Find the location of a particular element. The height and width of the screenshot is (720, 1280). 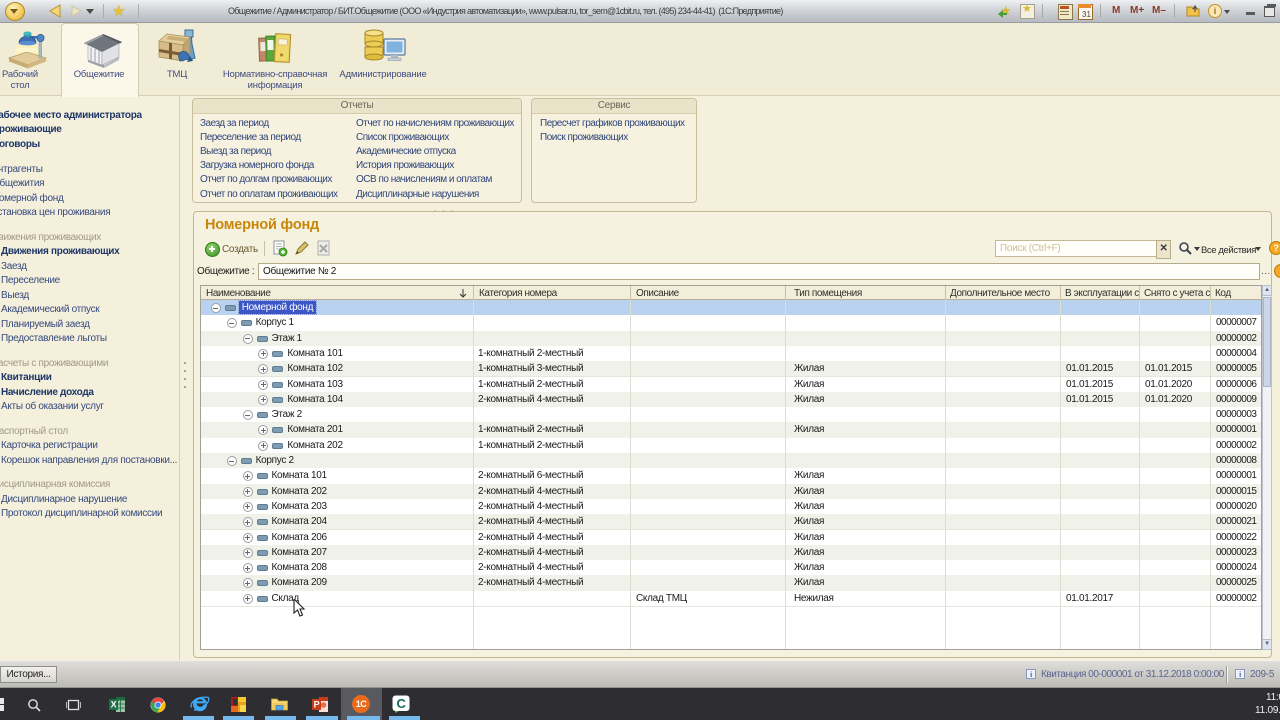

svg-text: C is located at coordinates (401, 703).